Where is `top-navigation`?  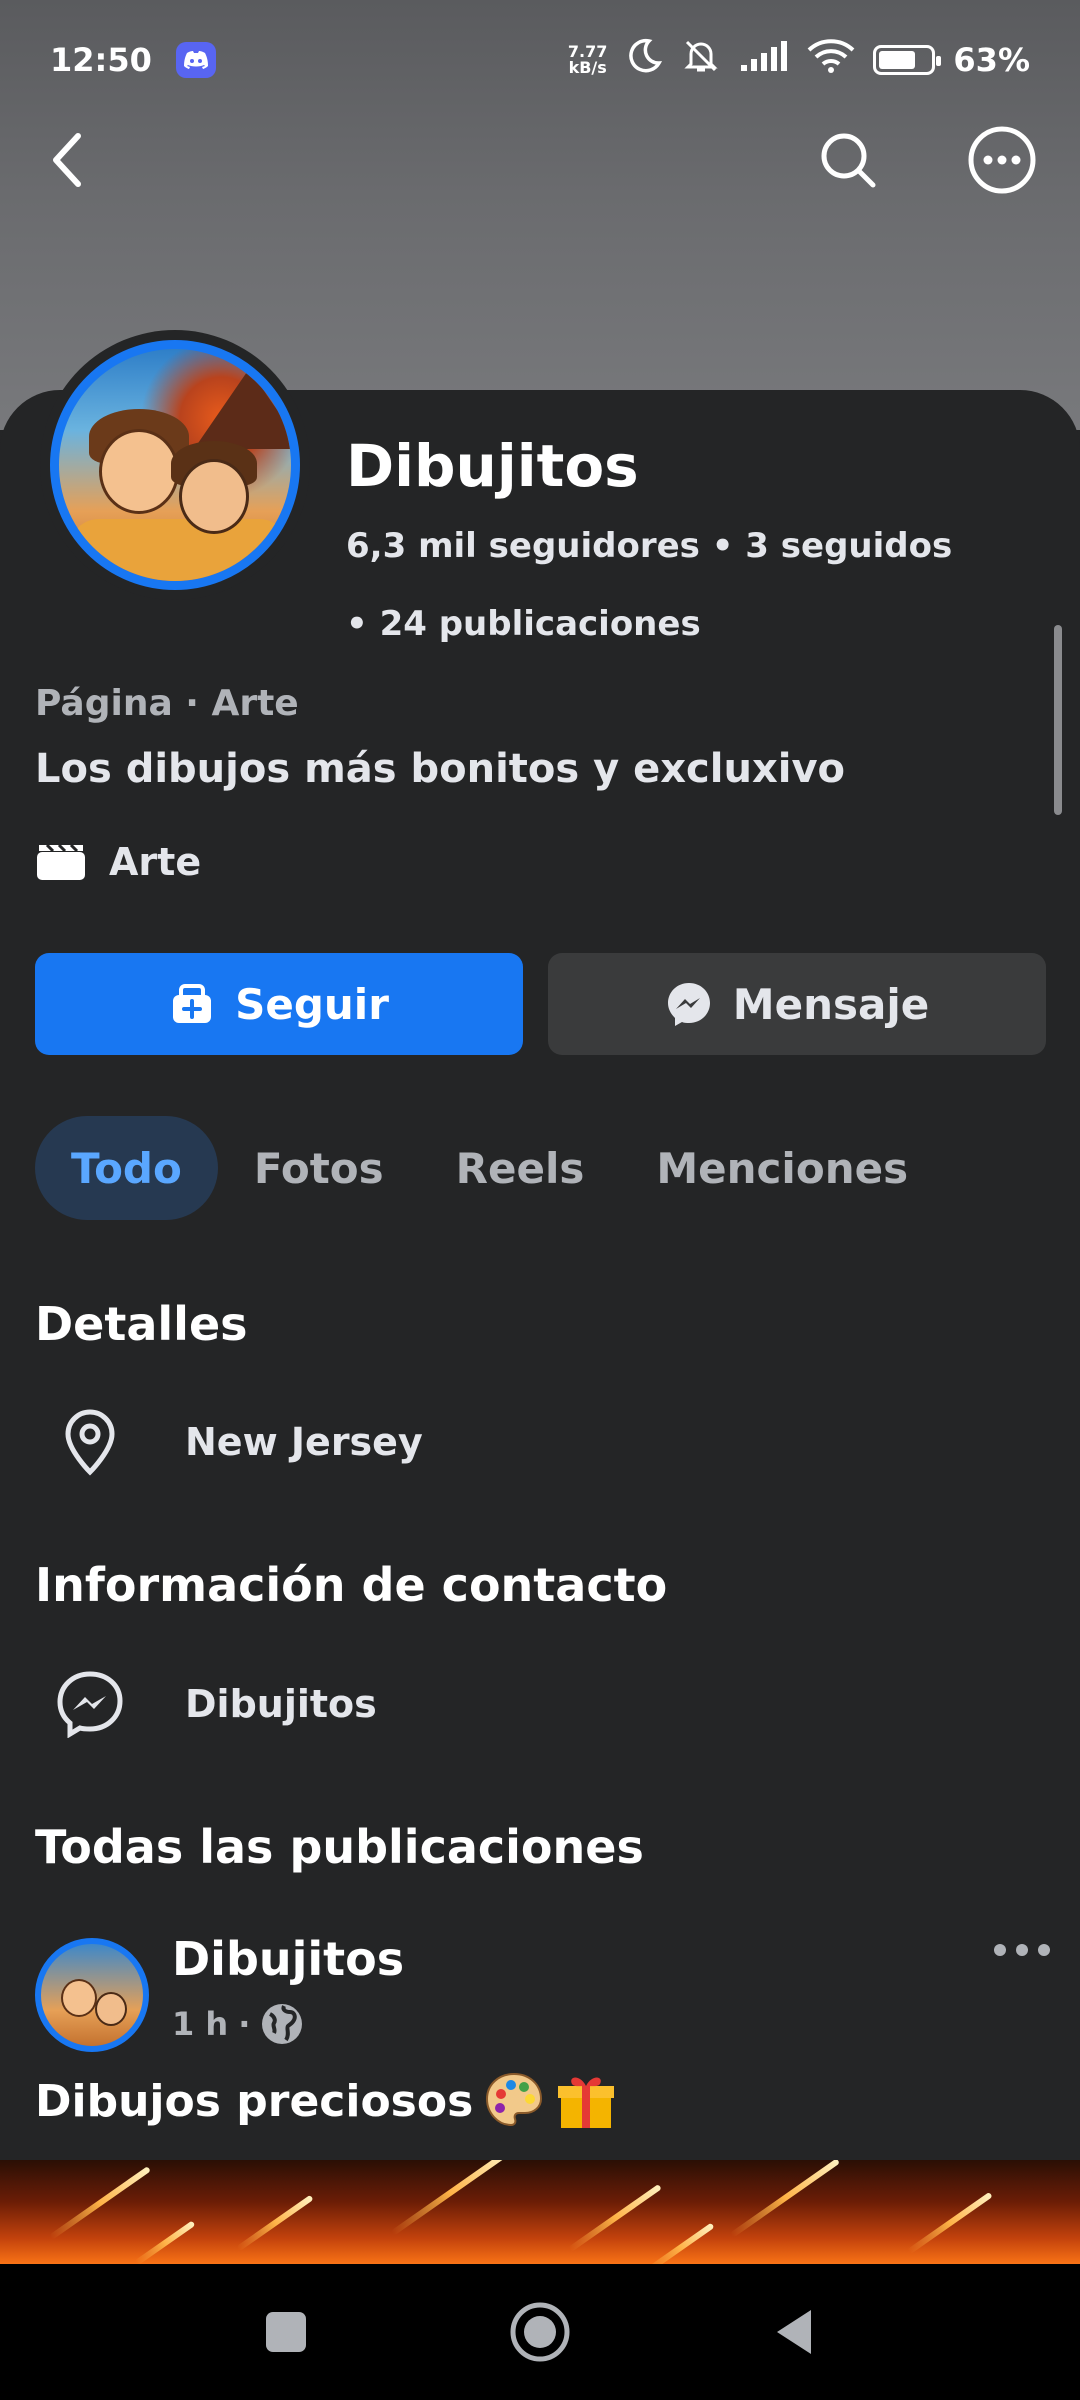 top-navigation is located at coordinates (540, 160).